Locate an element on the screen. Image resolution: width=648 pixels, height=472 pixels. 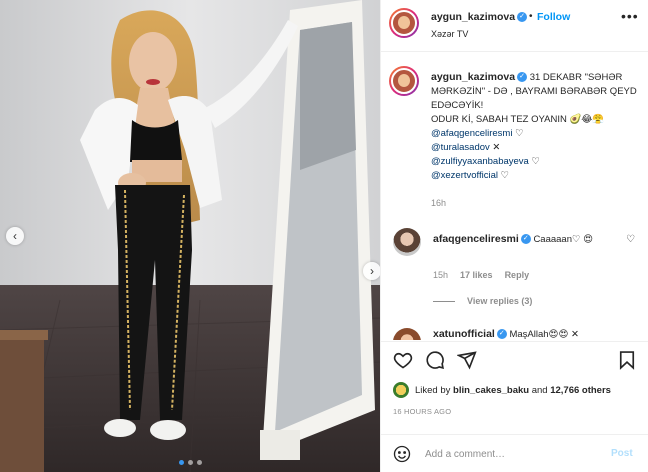
view-replies-button: View replies (3) is located at coordinates (482, 301).